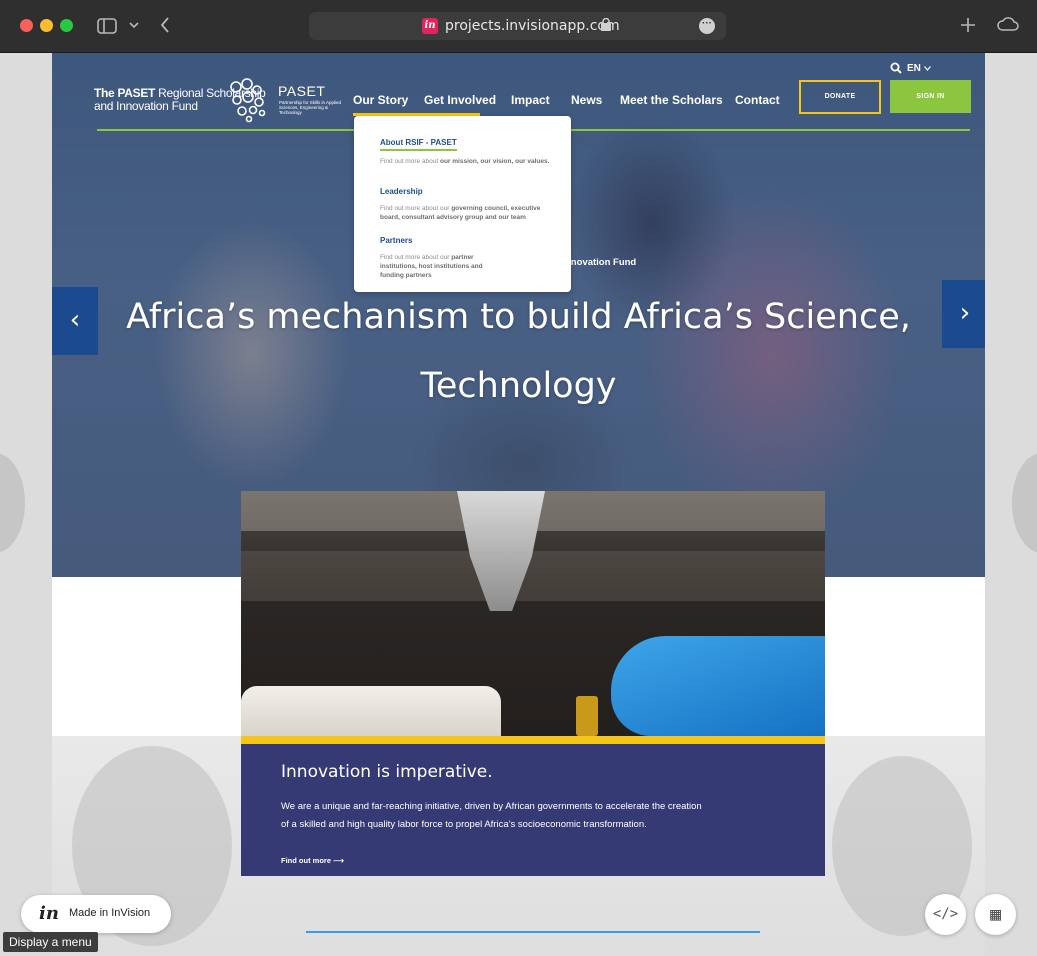 This screenshot has height=956, width=1037. What do you see at coordinates (1024, 503) in the screenshot?
I see `next-screen-handle` at bounding box center [1024, 503].